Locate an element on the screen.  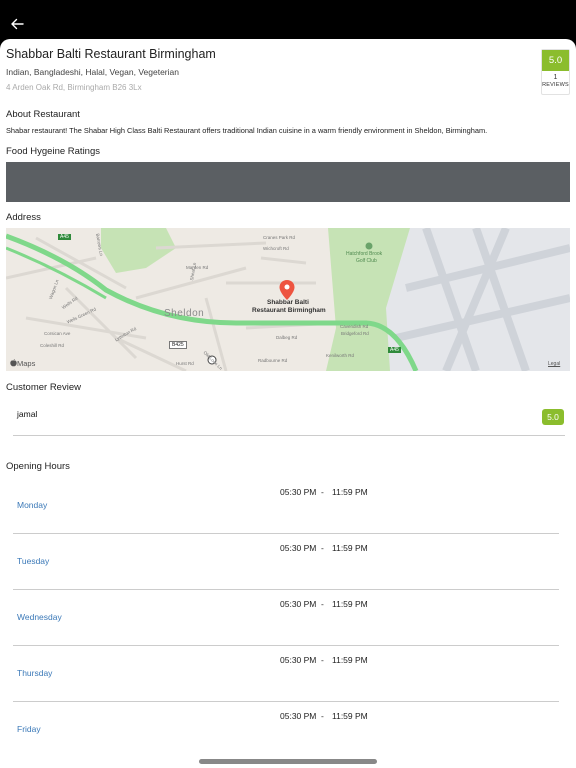
golf-label-1: Hatchford Brook is located at coordinates (364, 254).